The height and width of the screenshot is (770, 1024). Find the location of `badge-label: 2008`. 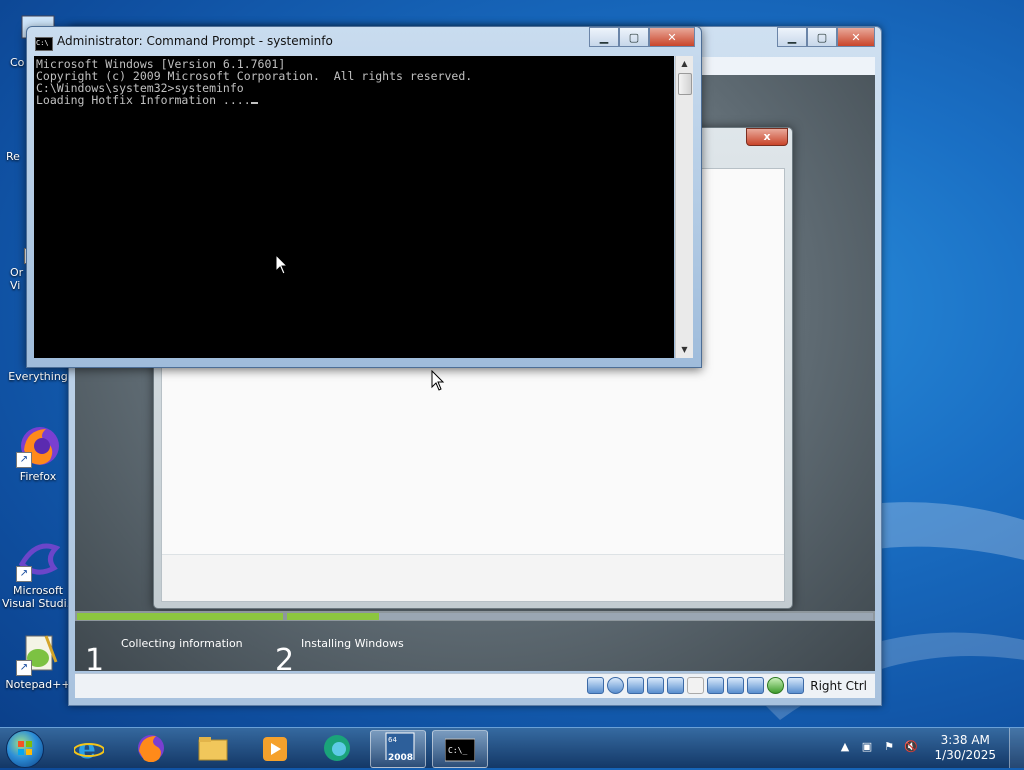

badge-label: 2008 is located at coordinates (400, 756).